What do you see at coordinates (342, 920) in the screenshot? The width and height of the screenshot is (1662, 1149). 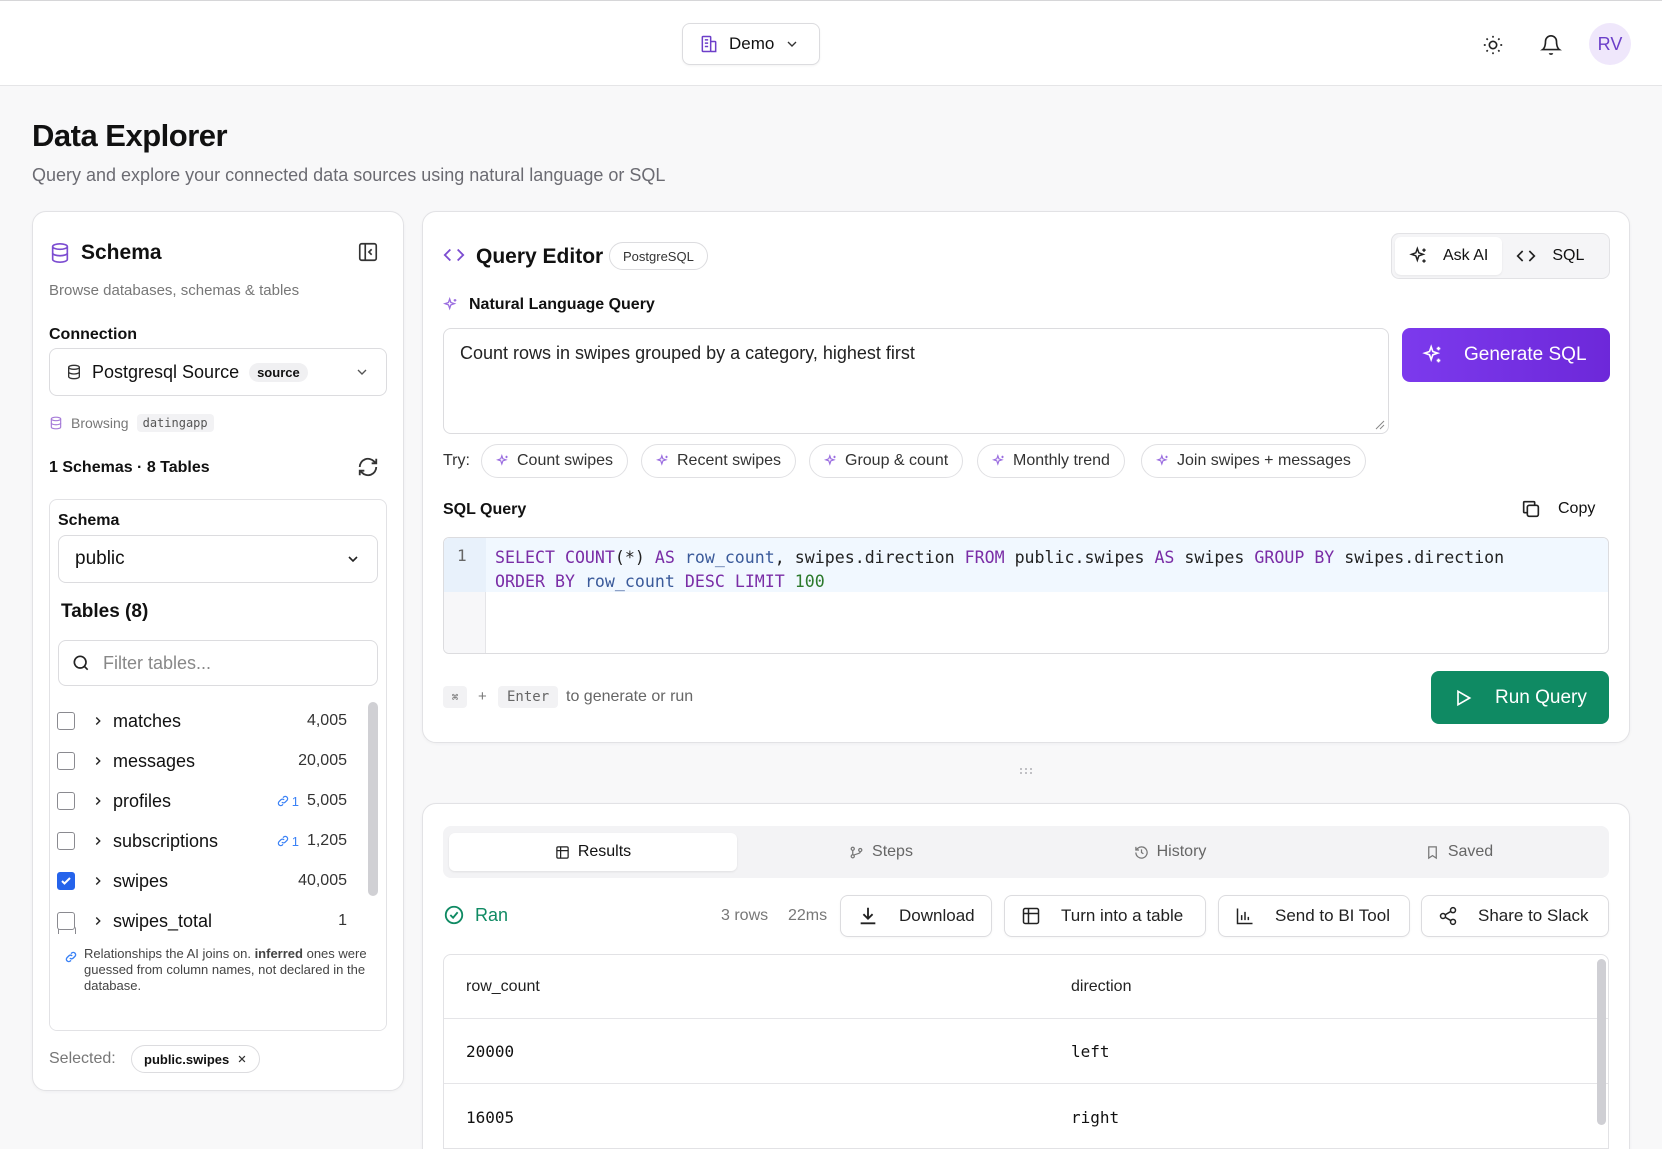 I see `table-row-count: 1` at bounding box center [342, 920].